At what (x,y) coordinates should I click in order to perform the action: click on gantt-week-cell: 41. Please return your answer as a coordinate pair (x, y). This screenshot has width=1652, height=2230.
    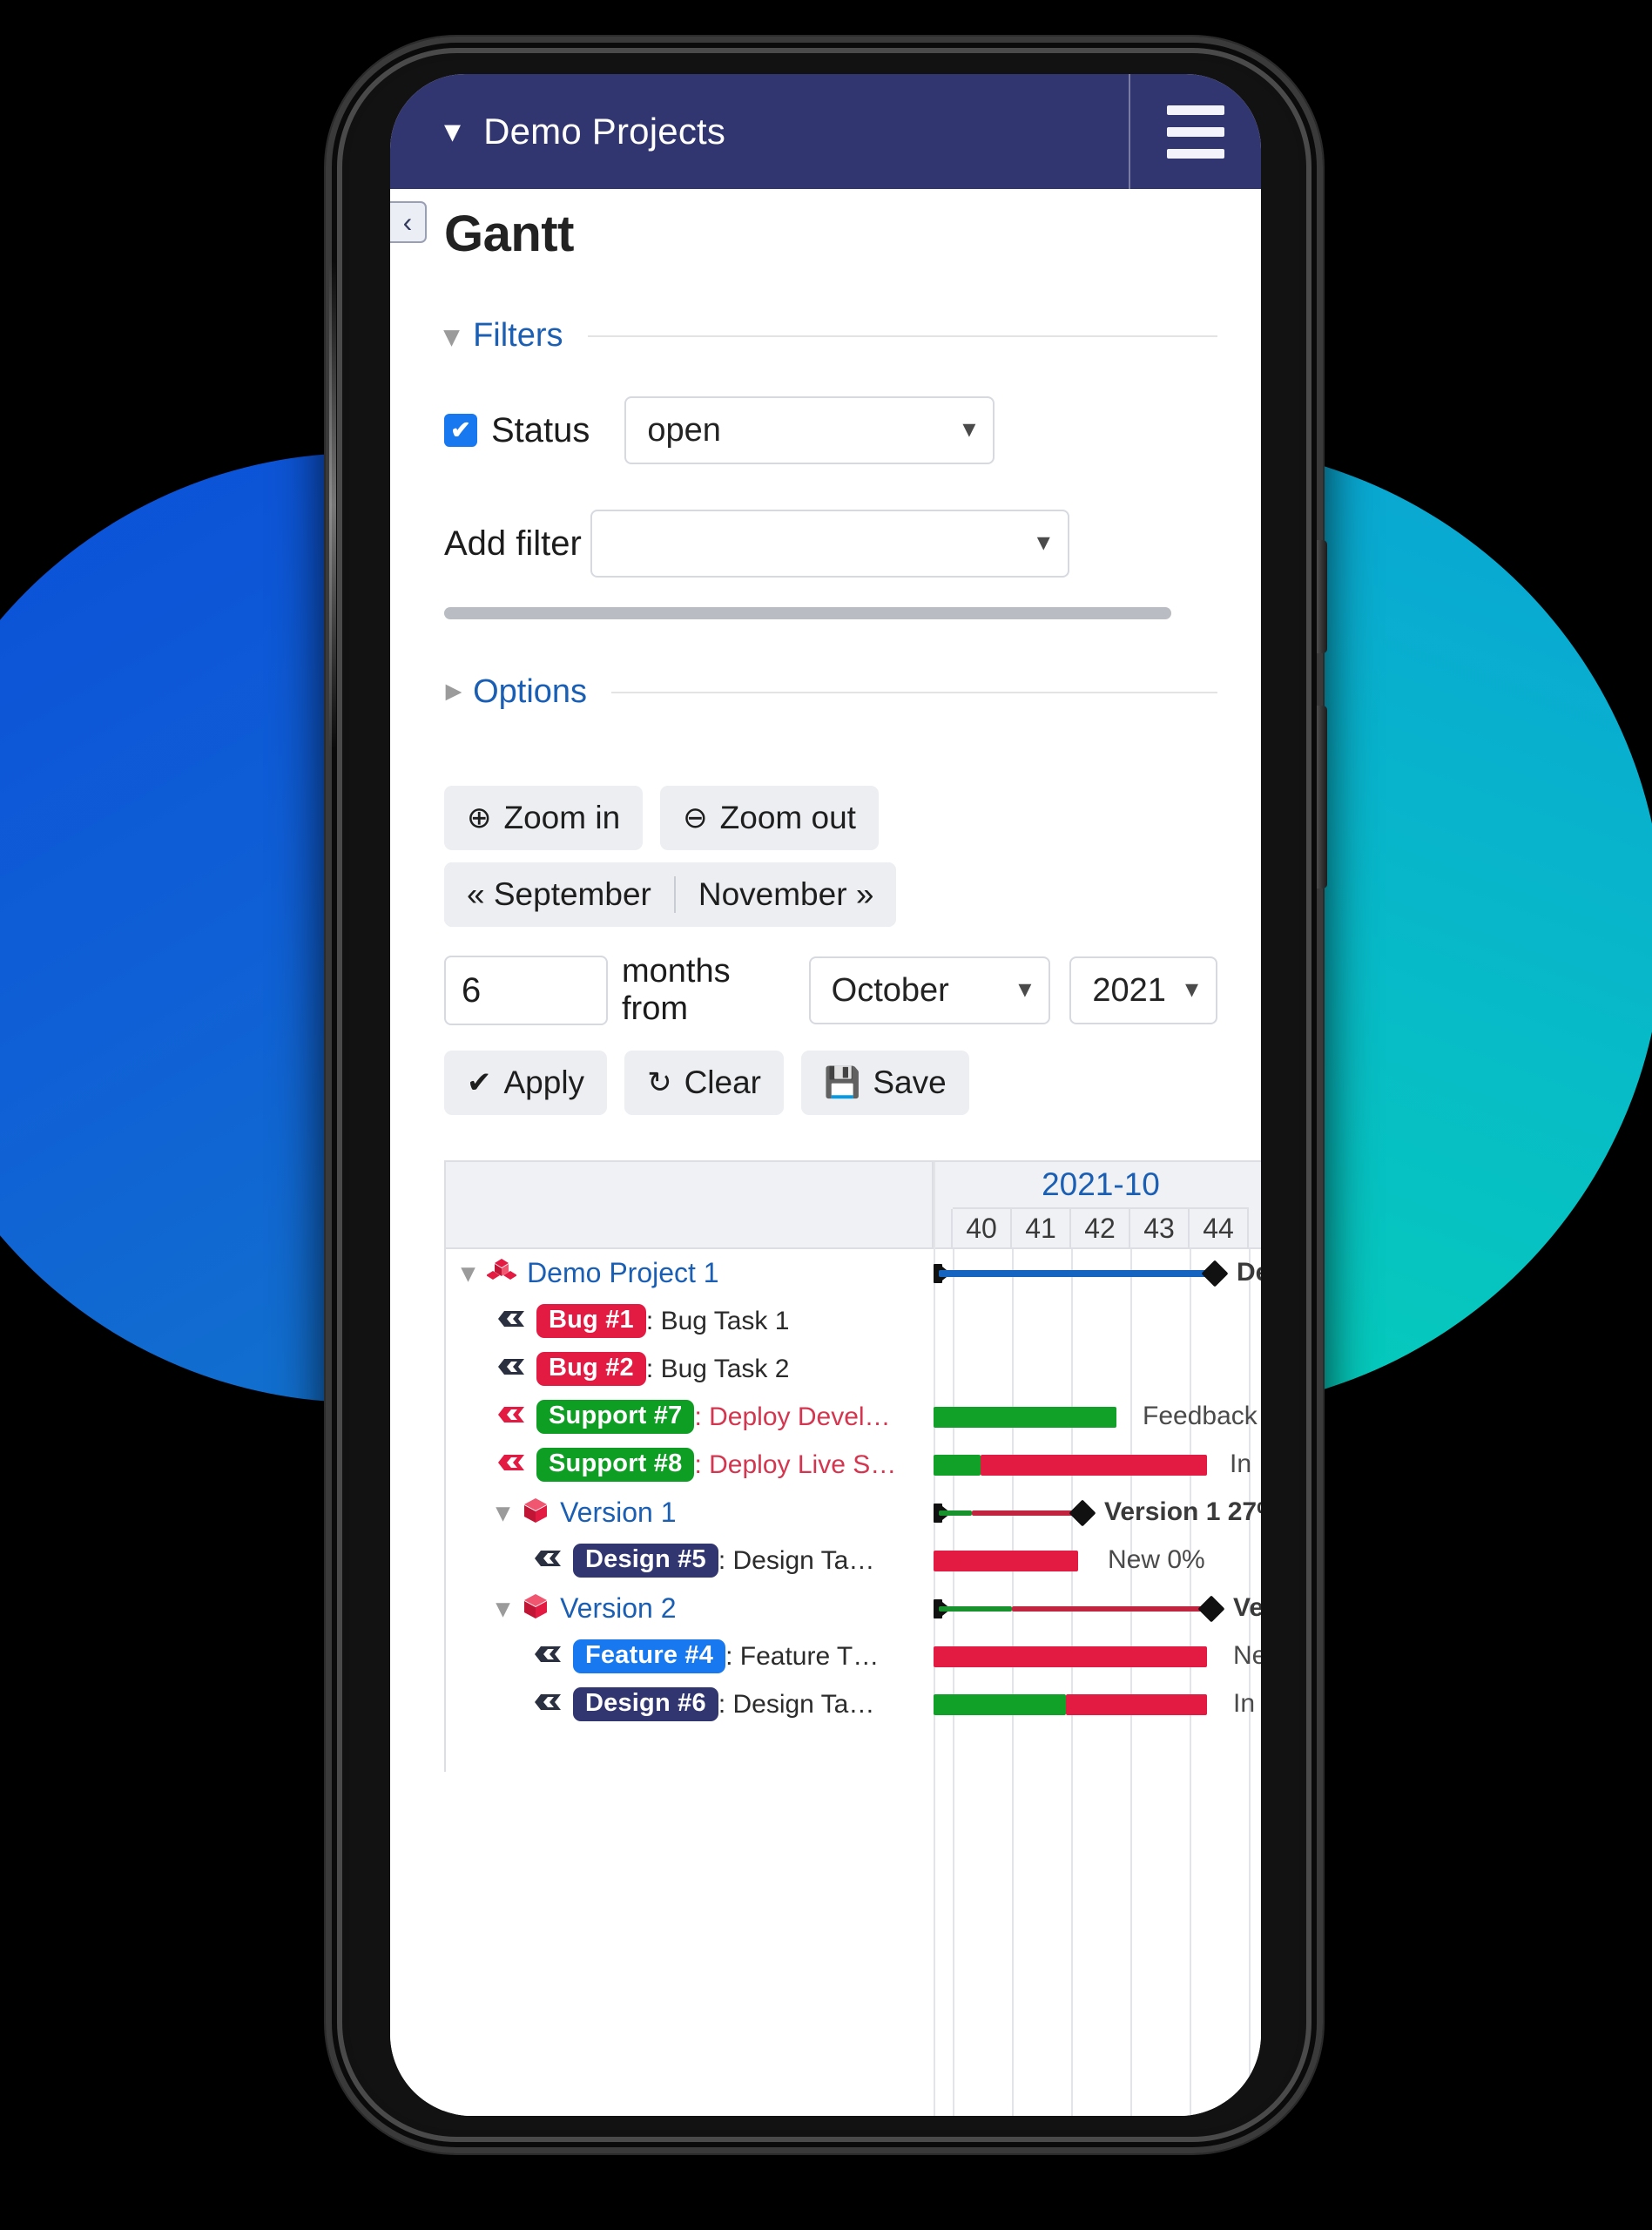
    Looking at the image, I should click on (1041, 1228).